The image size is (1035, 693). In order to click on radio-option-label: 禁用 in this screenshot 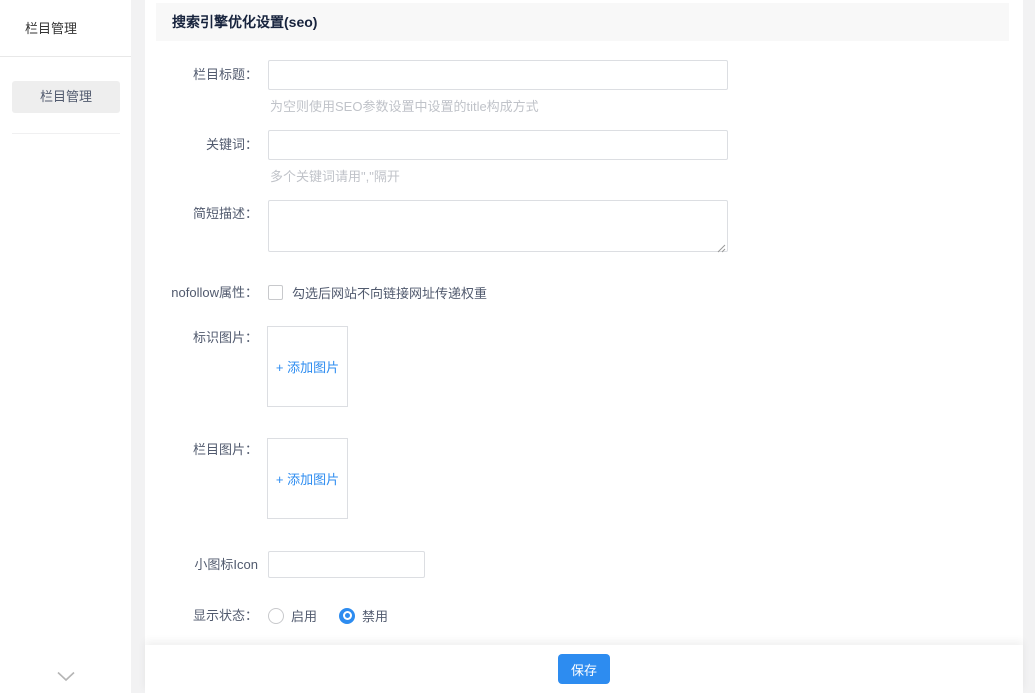, I will do `click(375, 616)`.